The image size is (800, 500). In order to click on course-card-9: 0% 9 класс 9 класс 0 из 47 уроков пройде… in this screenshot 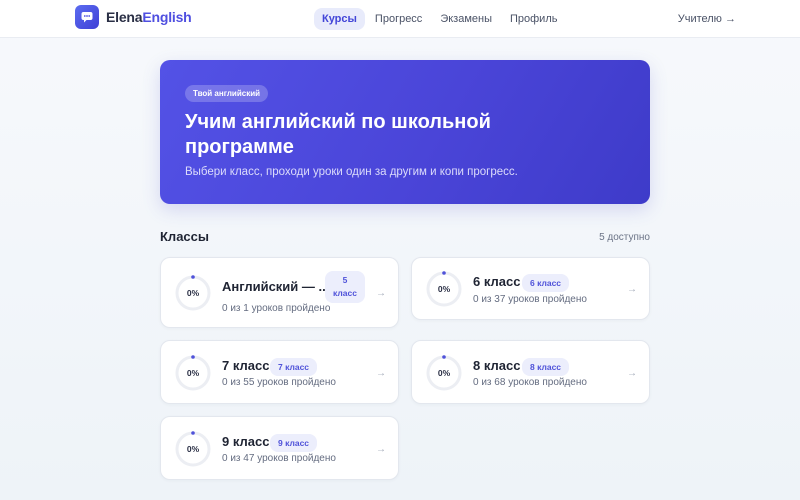, I will do `click(279, 448)`.